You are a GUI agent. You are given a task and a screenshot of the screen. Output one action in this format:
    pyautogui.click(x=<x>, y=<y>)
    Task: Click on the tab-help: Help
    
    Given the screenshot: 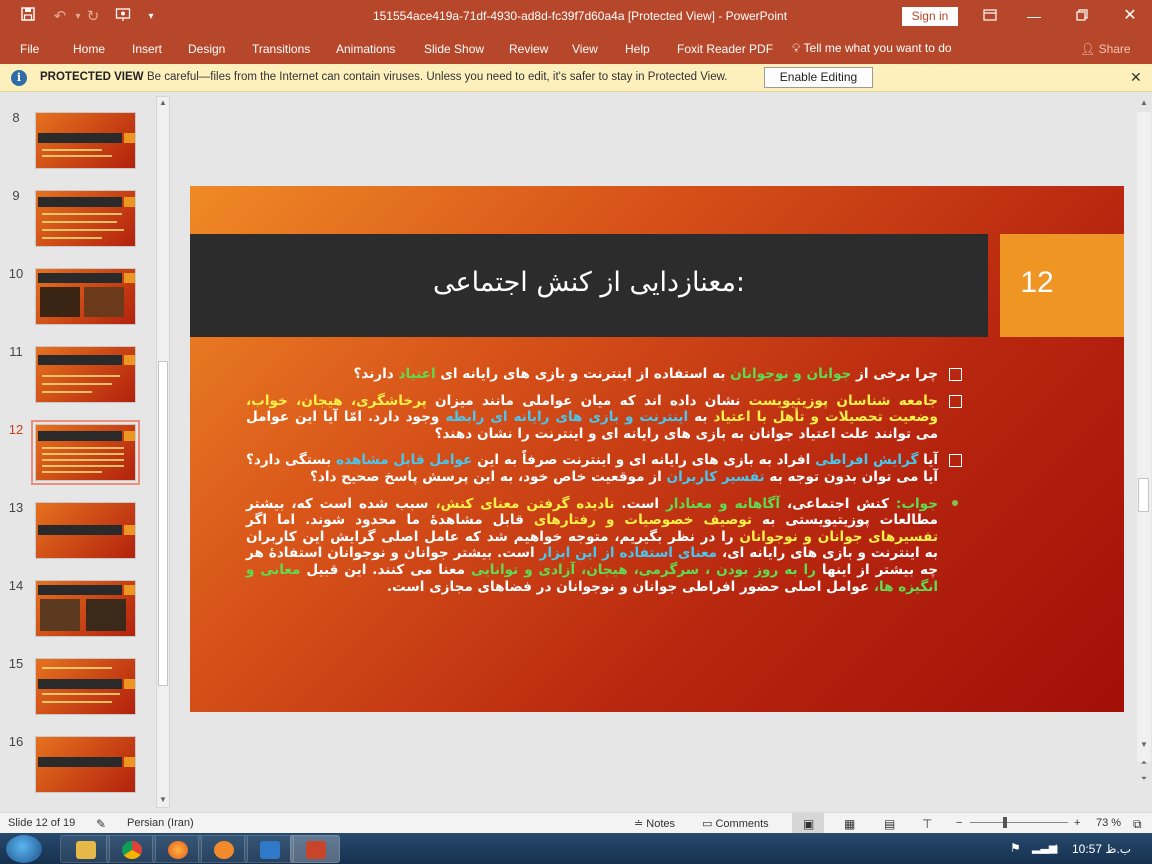 What is the action you would take?
    pyautogui.click(x=637, y=49)
    